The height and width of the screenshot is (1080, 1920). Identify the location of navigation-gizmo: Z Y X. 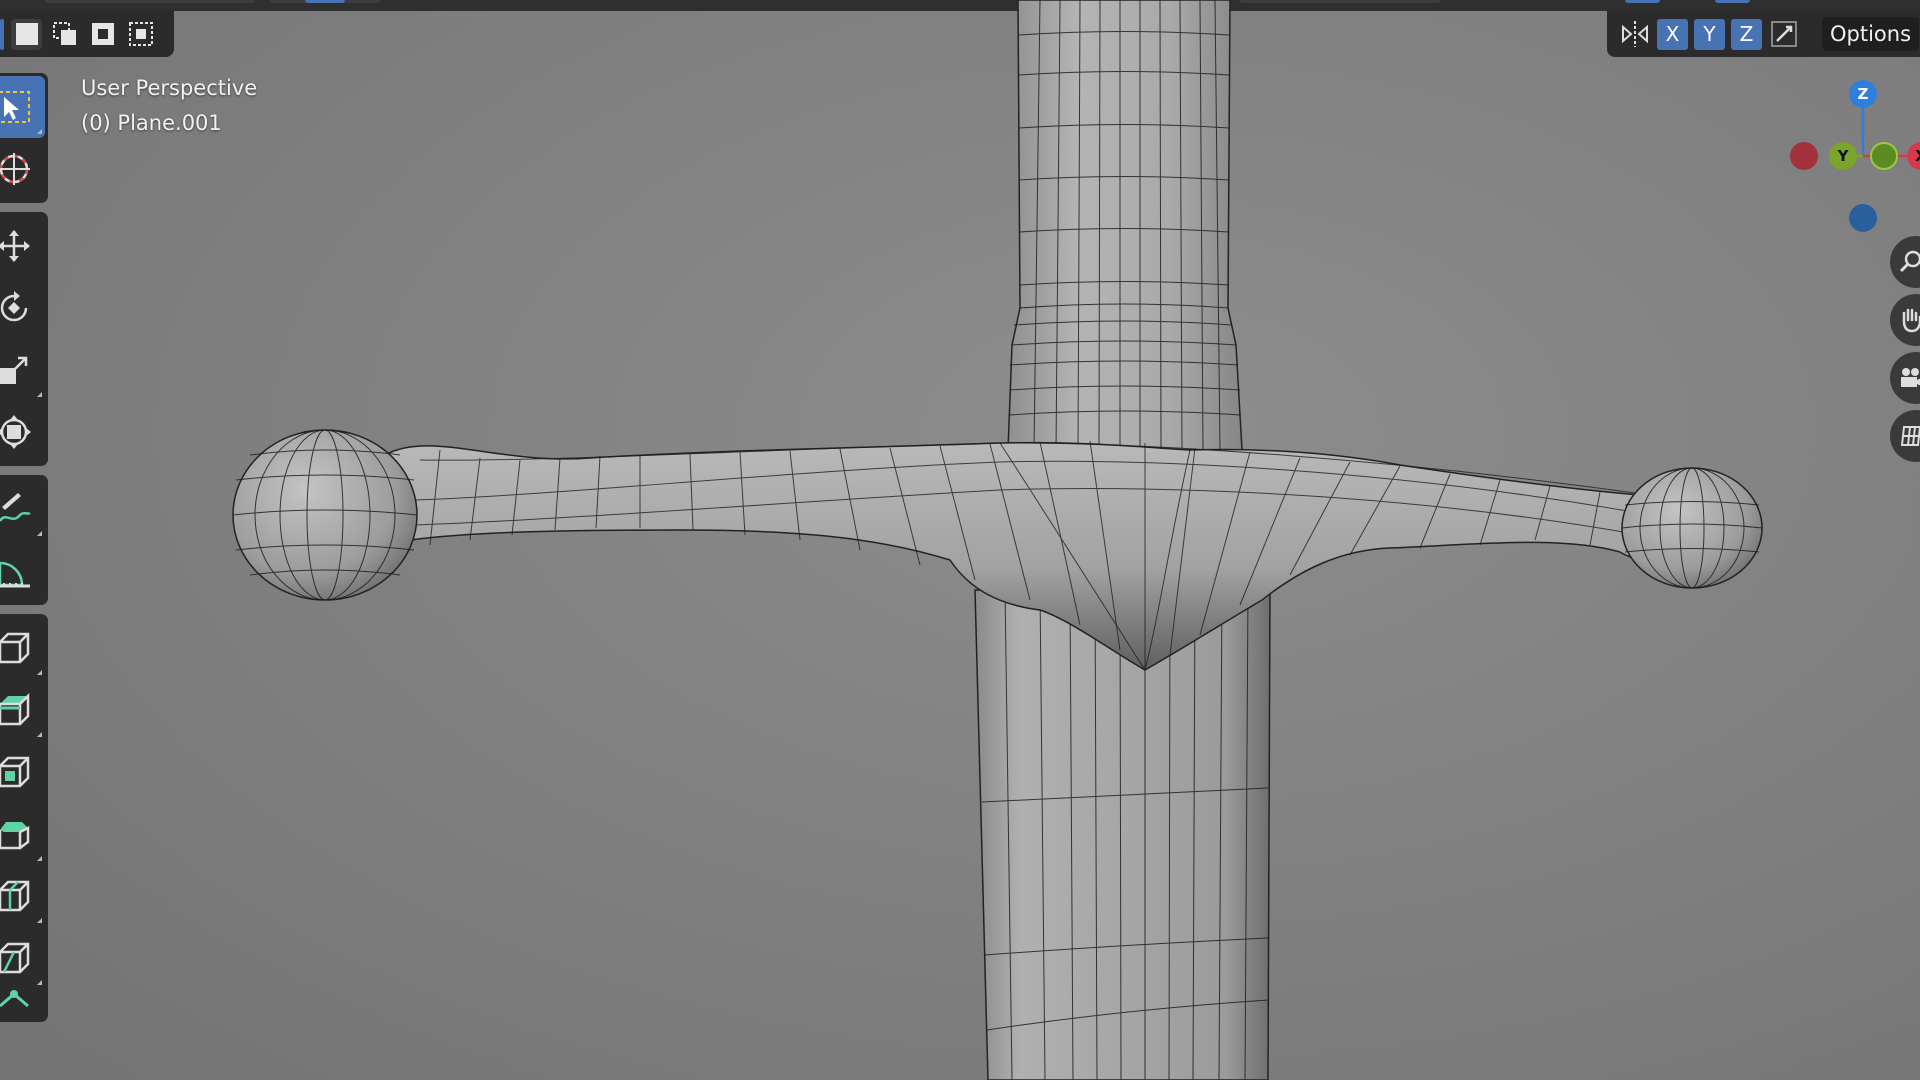
(1845, 160).